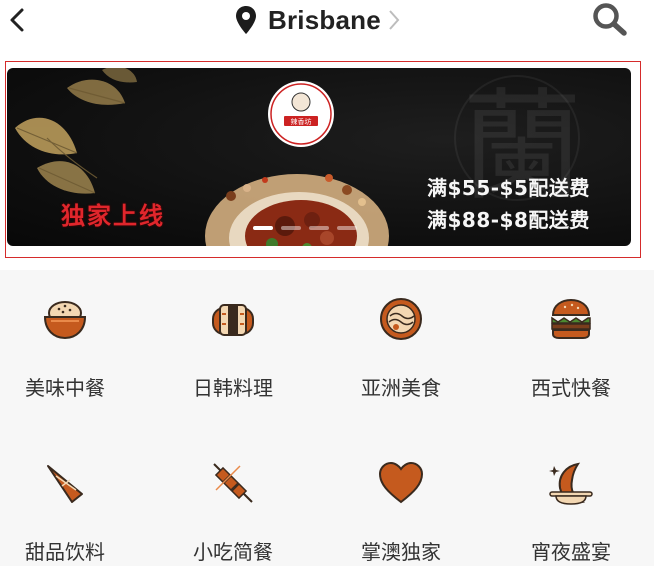 Image resolution: width=654 pixels, height=566 pixels. I want to click on category-label: 宵夜盛宴, so click(571, 552).